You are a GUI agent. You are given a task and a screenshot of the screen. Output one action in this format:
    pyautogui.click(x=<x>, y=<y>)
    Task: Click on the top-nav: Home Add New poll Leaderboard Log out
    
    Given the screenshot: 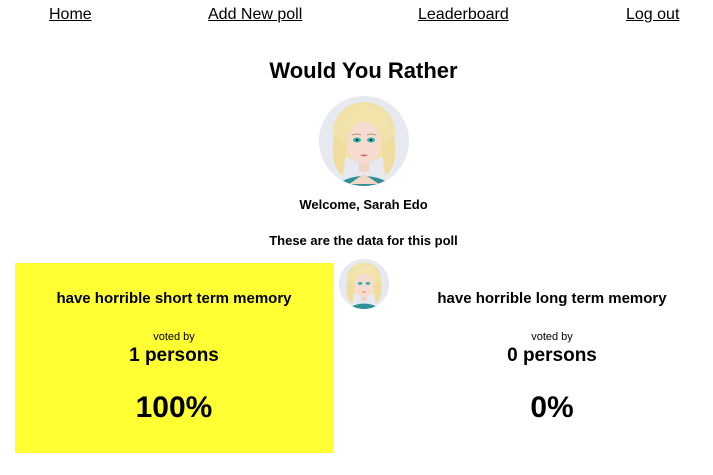 What is the action you would take?
    pyautogui.click(x=356, y=17)
    